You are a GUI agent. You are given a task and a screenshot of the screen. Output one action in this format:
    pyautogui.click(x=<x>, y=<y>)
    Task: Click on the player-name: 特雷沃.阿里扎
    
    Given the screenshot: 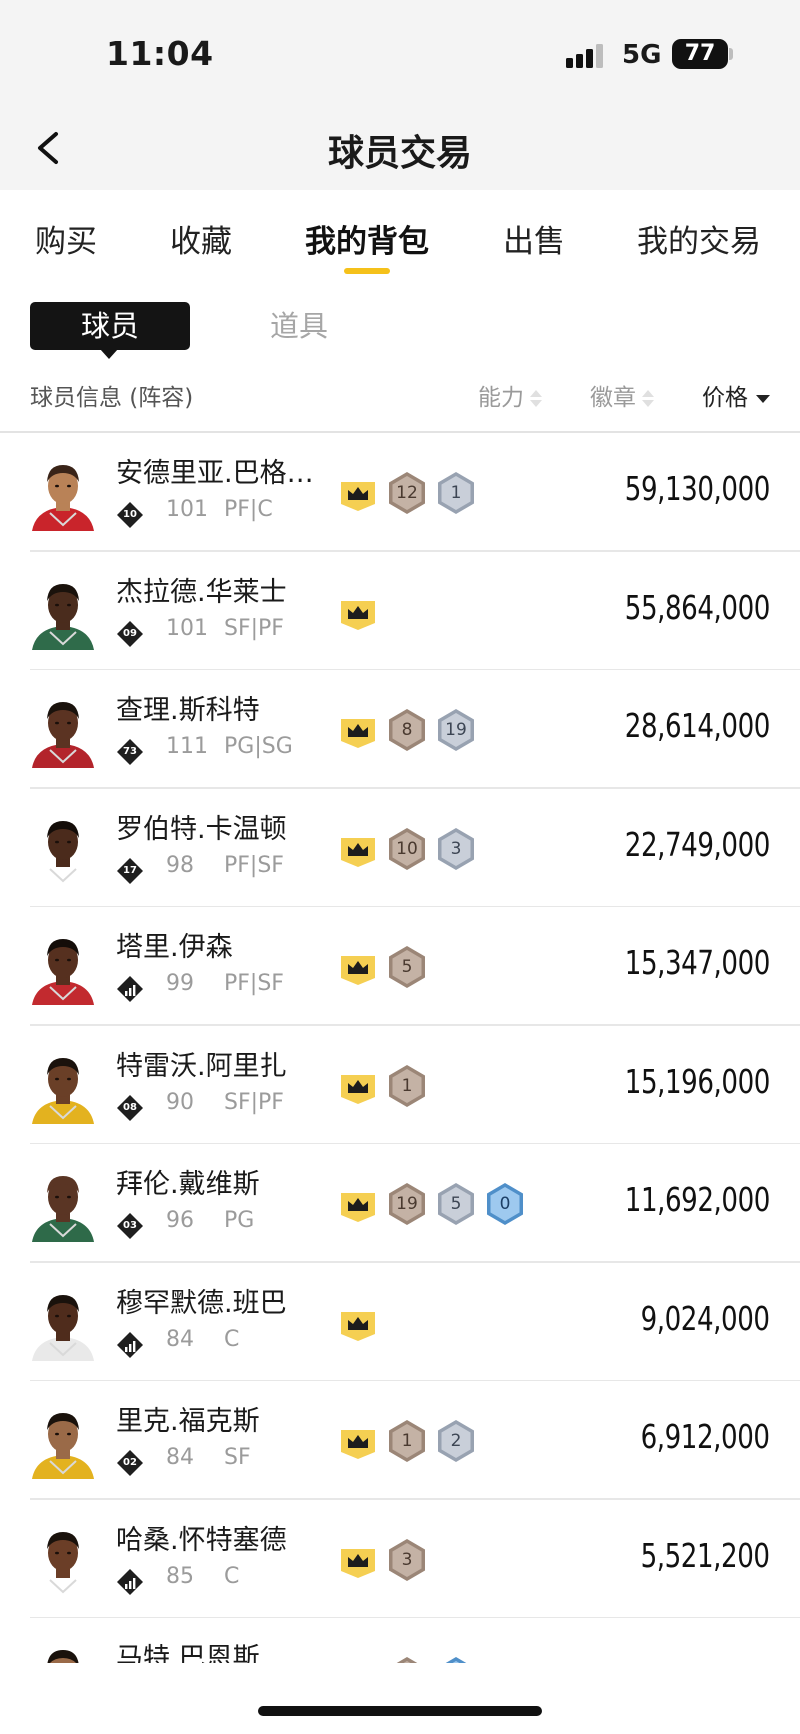 What is the action you would take?
    pyautogui.click(x=201, y=1066)
    